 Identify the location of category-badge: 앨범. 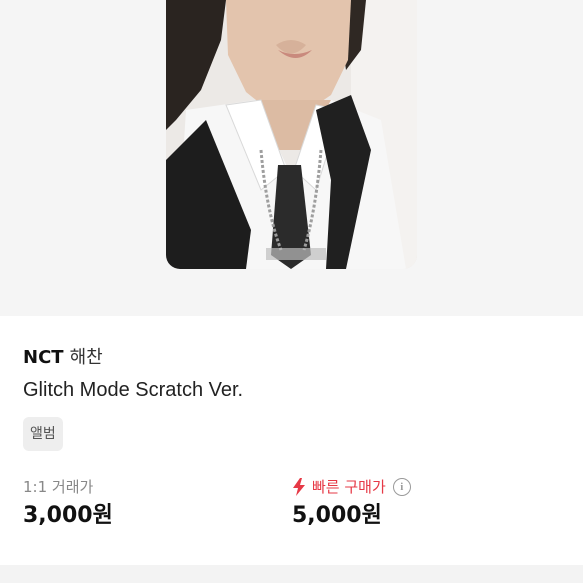
(43, 434).